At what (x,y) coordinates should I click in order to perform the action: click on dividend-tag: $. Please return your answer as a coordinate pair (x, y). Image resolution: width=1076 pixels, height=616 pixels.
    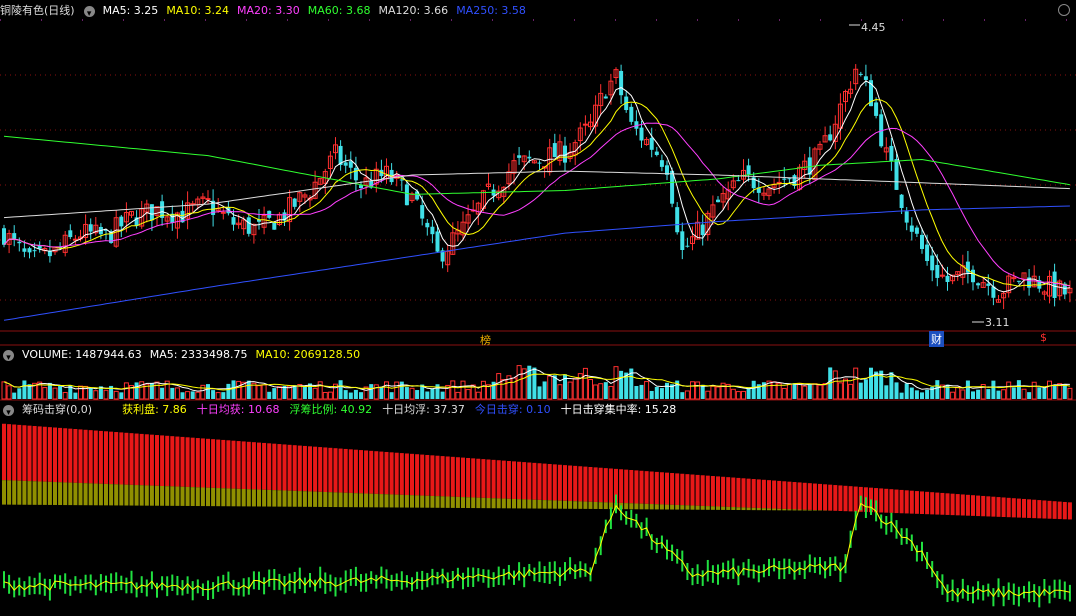
    Looking at the image, I should click on (1043, 337).